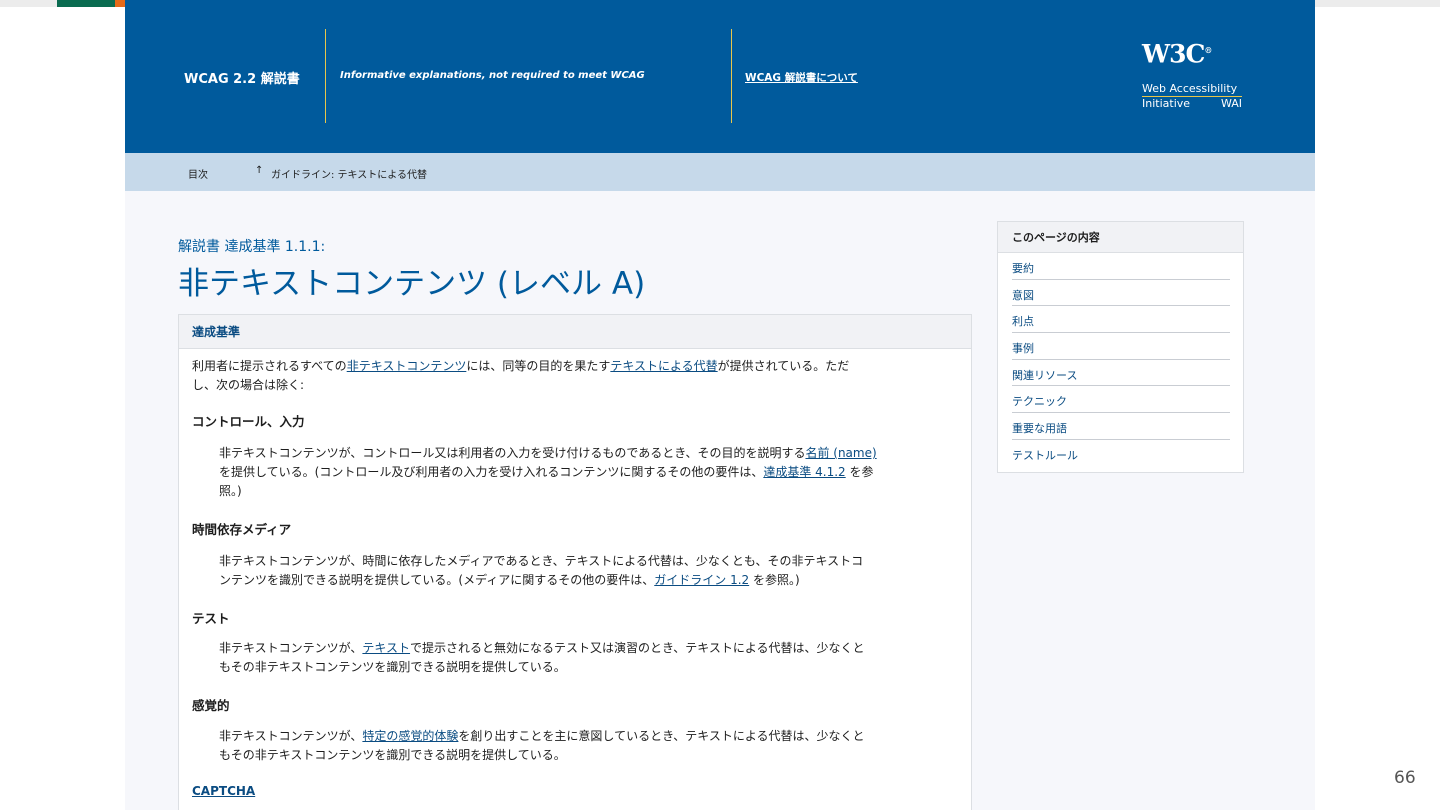 This screenshot has height=810, width=1440. What do you see at coordinates (412, 284) in the screenshot?
I see `page-title: 非テキストコンテンツ (レベル A)` at bounding box center [412, 284].